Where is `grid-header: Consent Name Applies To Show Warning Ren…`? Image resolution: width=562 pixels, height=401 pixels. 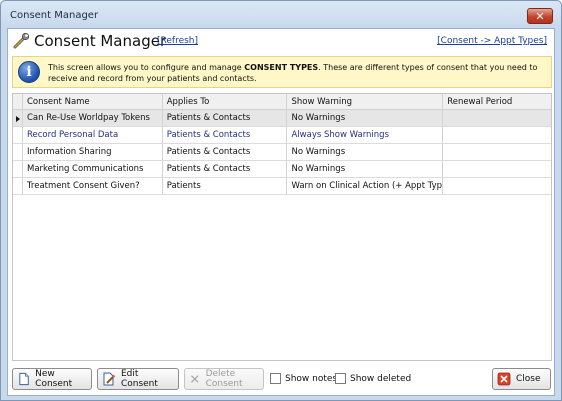 grid-header: Consent Name Applies To Show Warning Ren… is located at coordinates (282, 102).